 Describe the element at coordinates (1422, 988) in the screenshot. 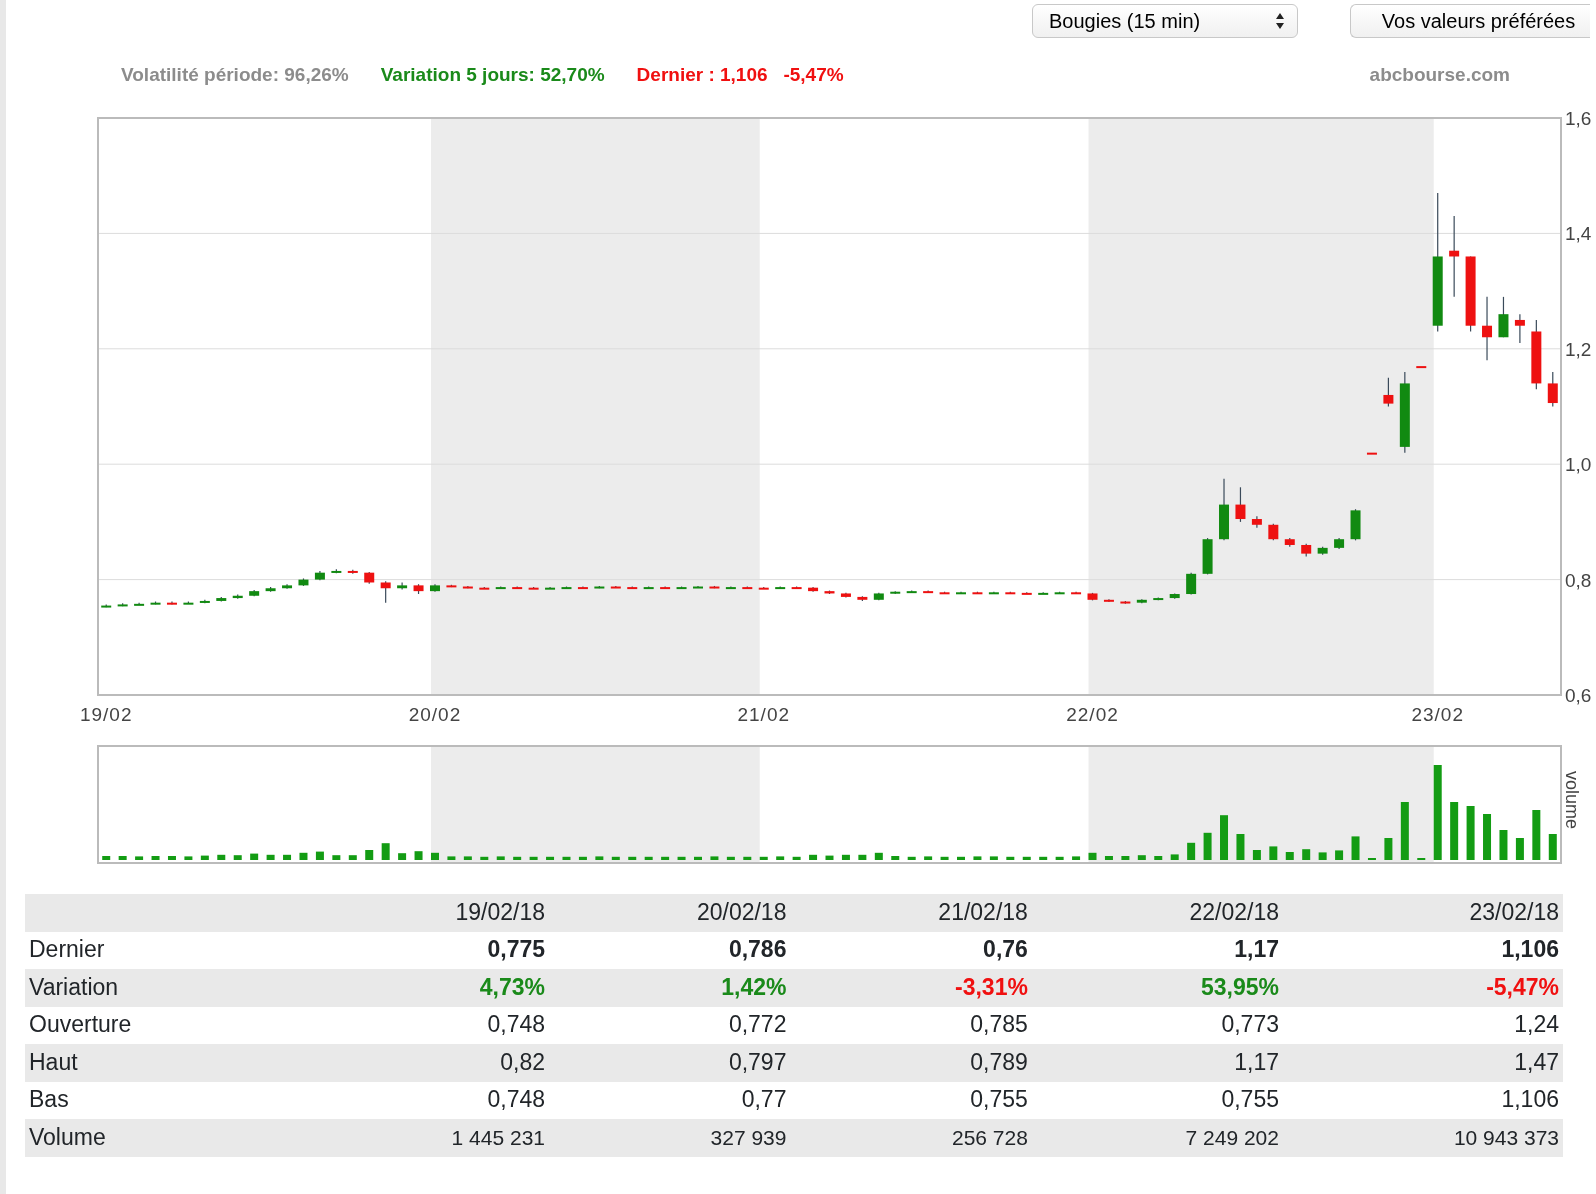

I see `table-cell: -5,47%` at that location.